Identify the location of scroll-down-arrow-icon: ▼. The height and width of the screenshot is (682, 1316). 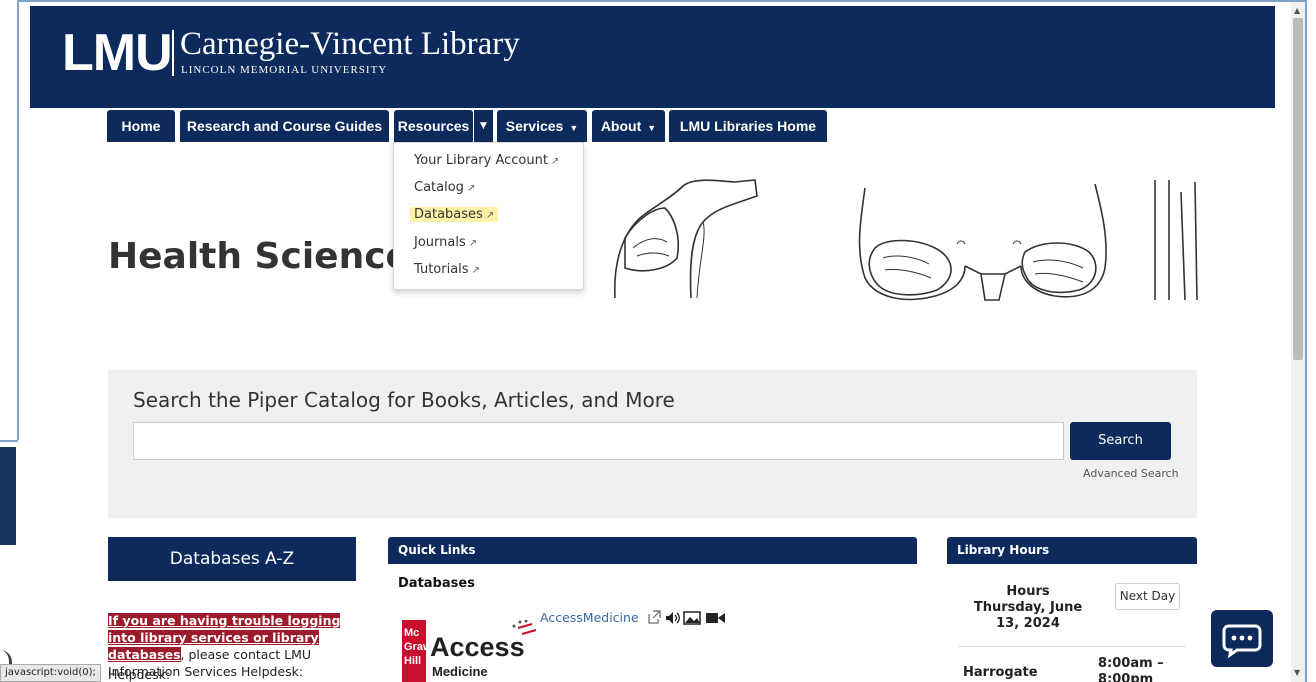
(1297, 672).